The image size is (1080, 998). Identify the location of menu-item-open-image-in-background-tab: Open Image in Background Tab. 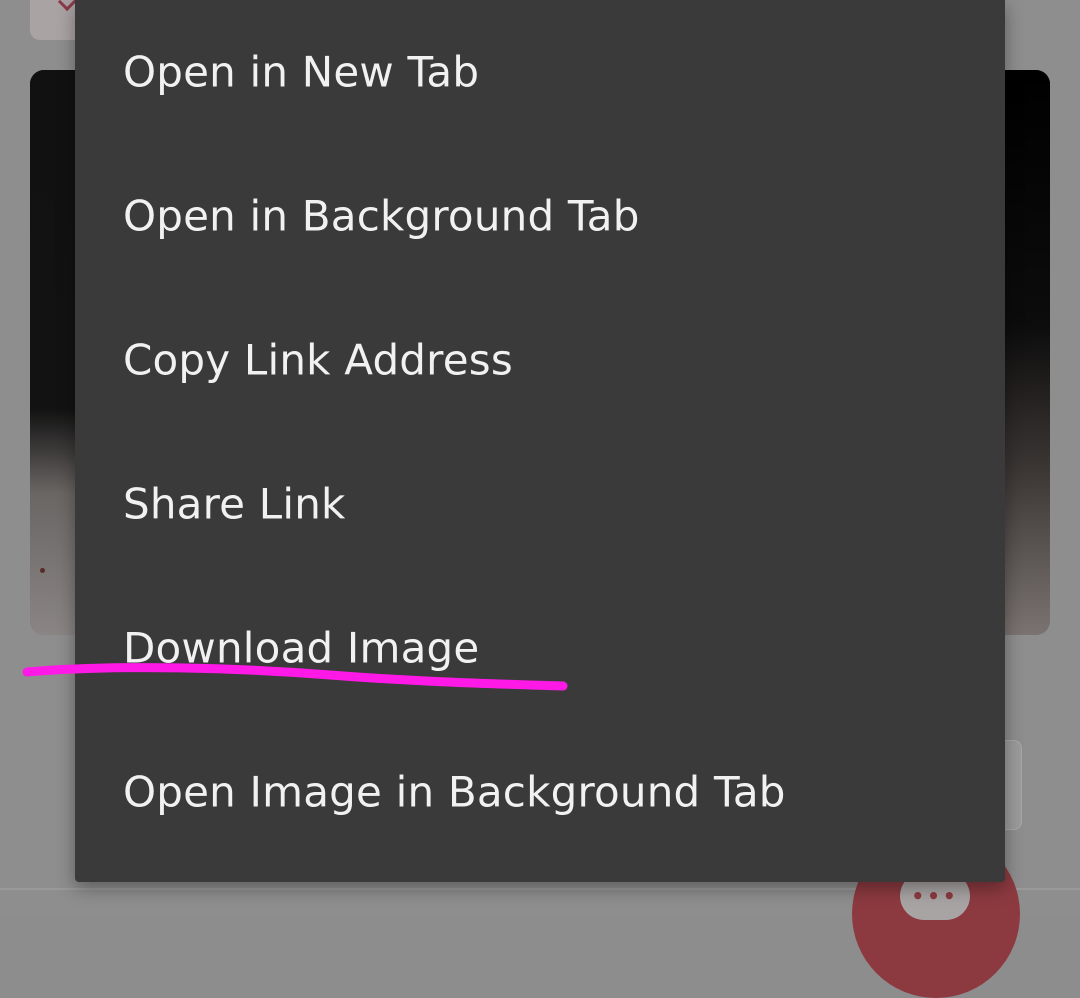
(540, 792).